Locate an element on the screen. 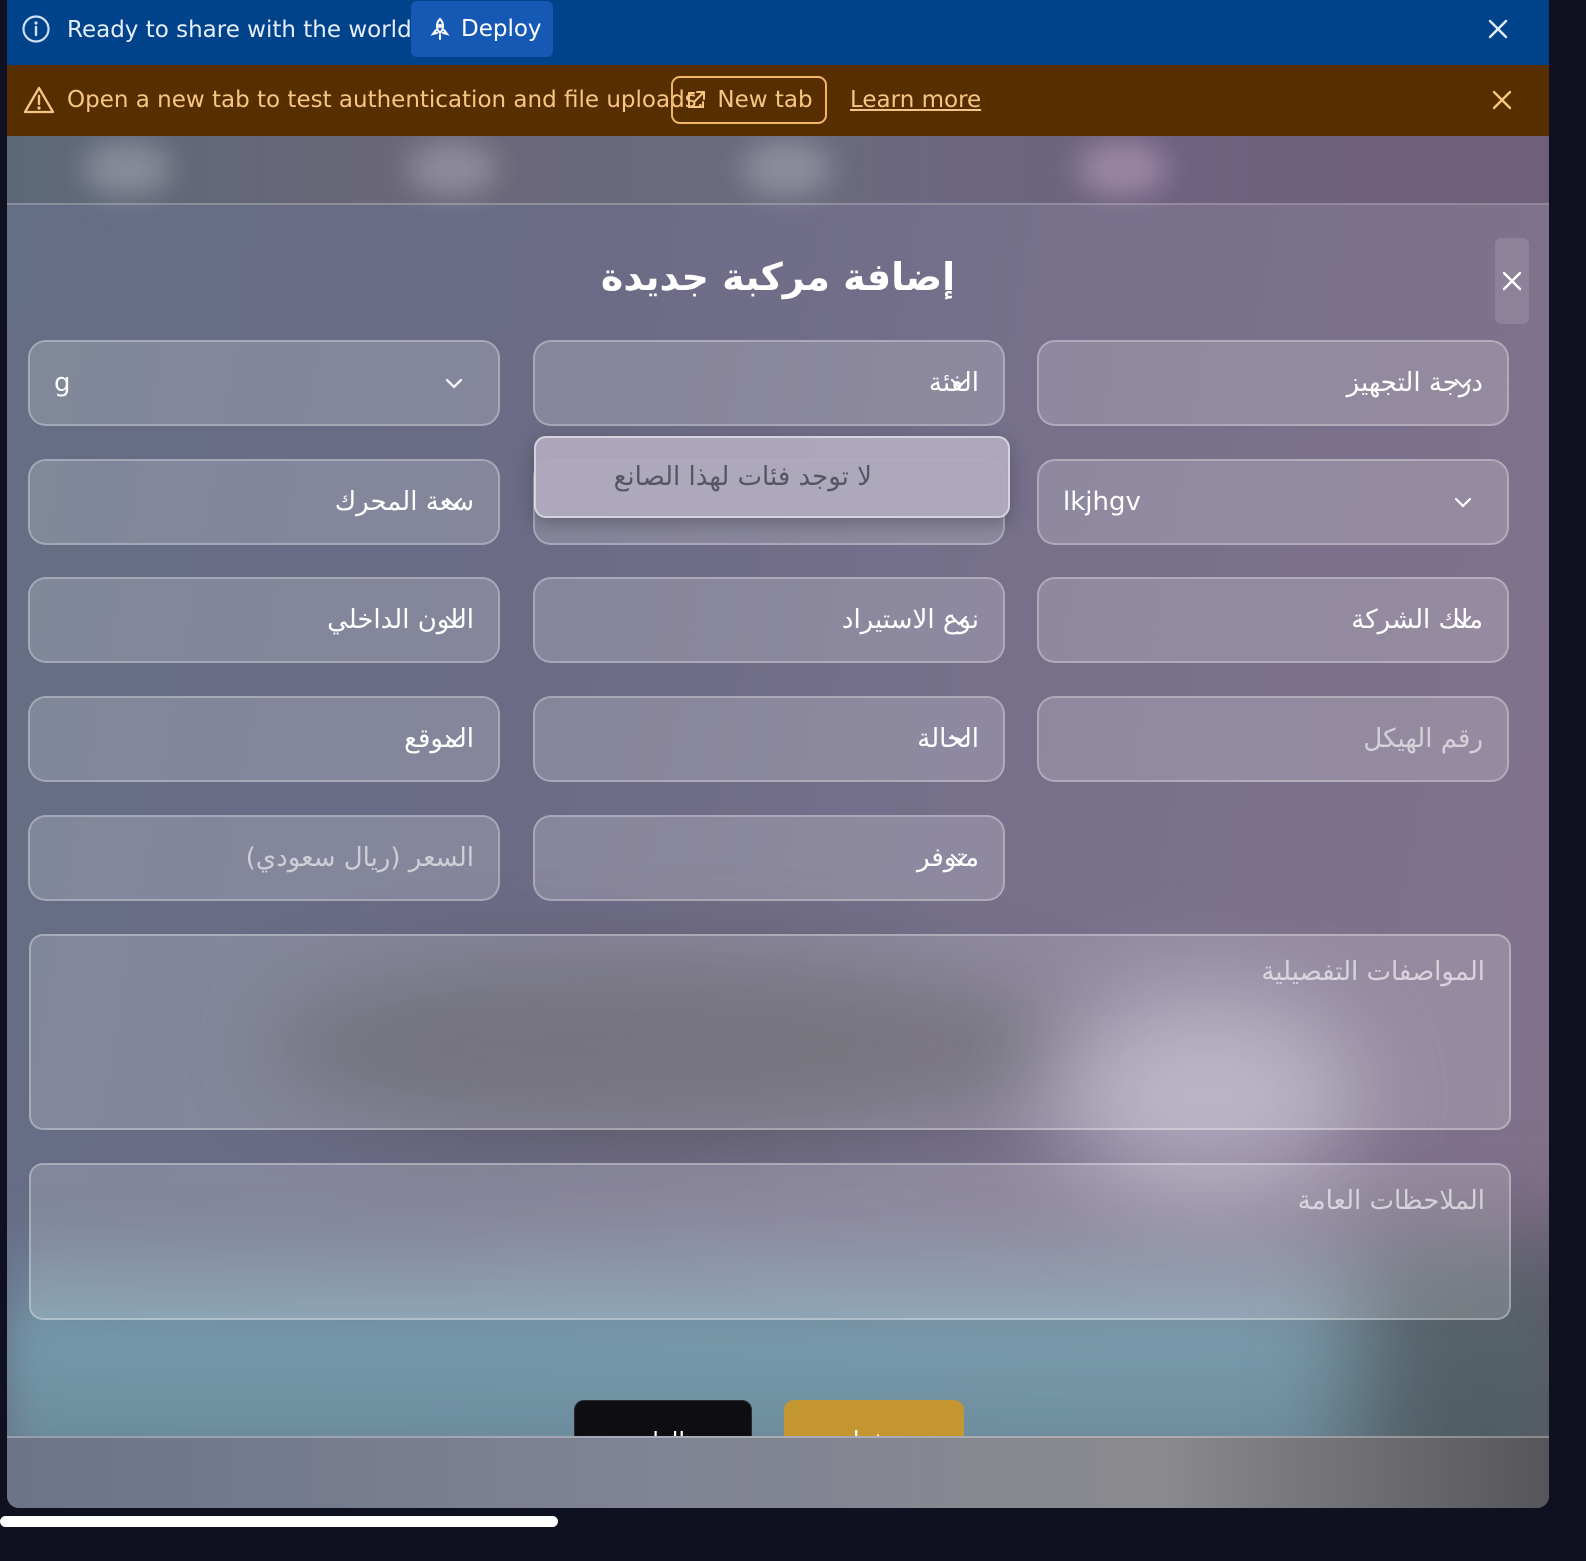  availability-select: متوفر is located at coordinates (769, 858).